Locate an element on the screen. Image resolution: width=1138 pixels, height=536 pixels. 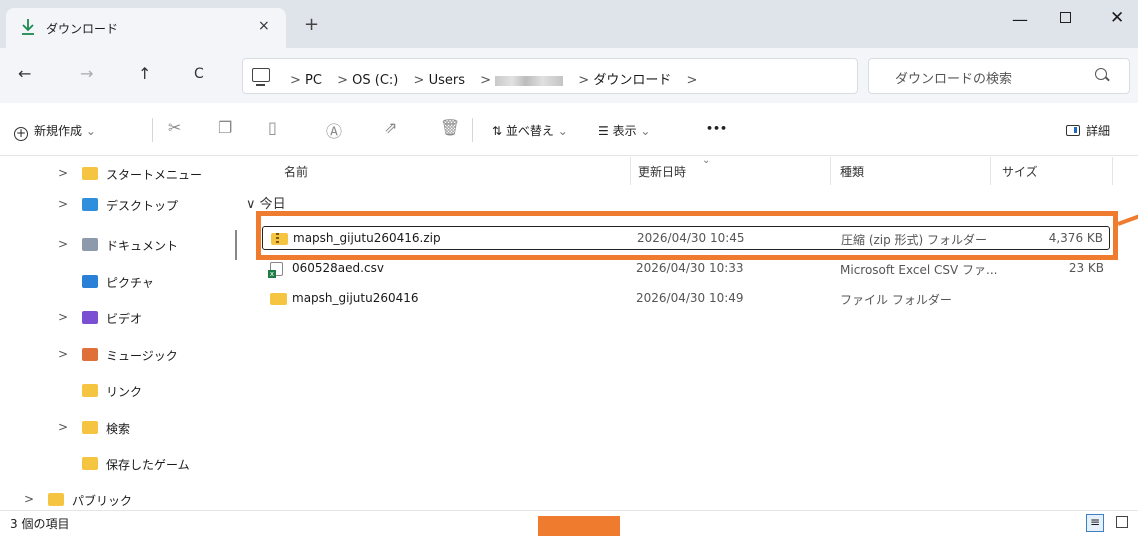
start-menu-folder-icon is located at coordinates (90, 173).